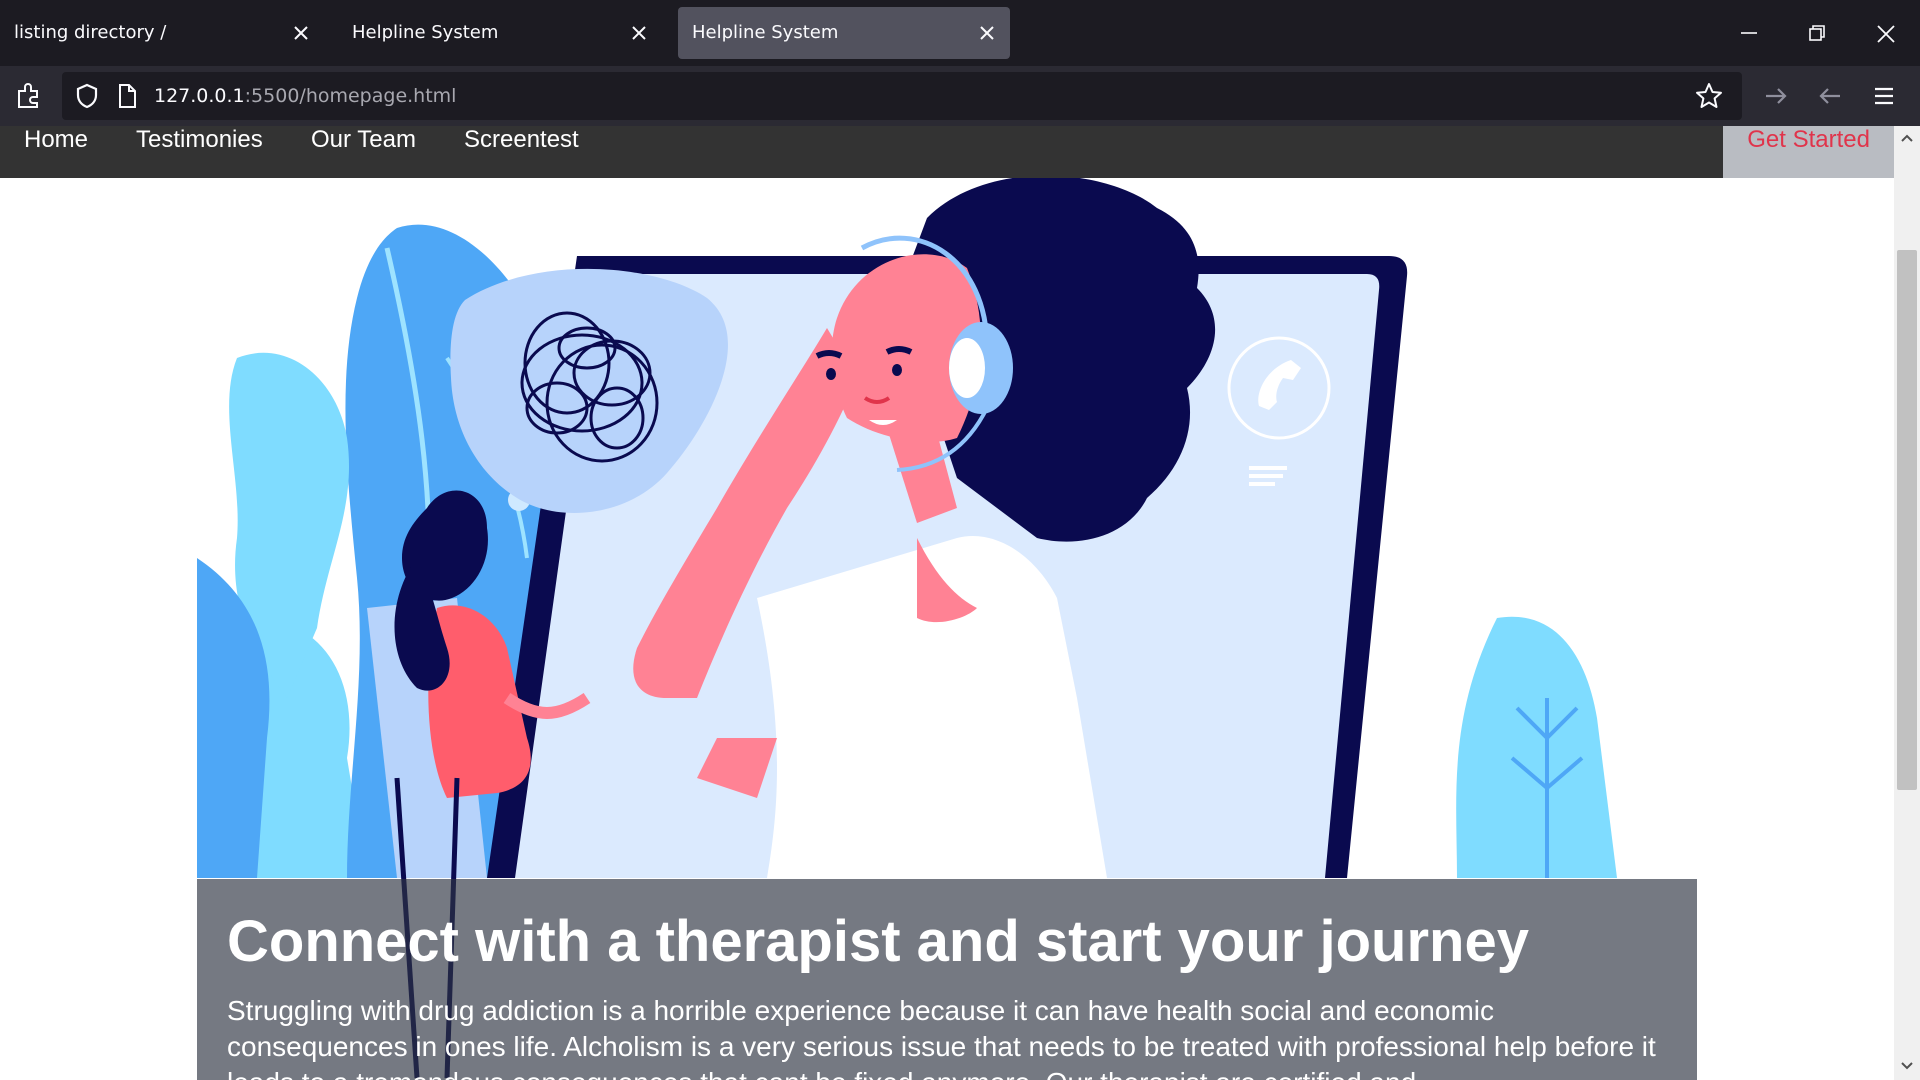  I want to click on nav-link-home: Home, so click(56, 140).